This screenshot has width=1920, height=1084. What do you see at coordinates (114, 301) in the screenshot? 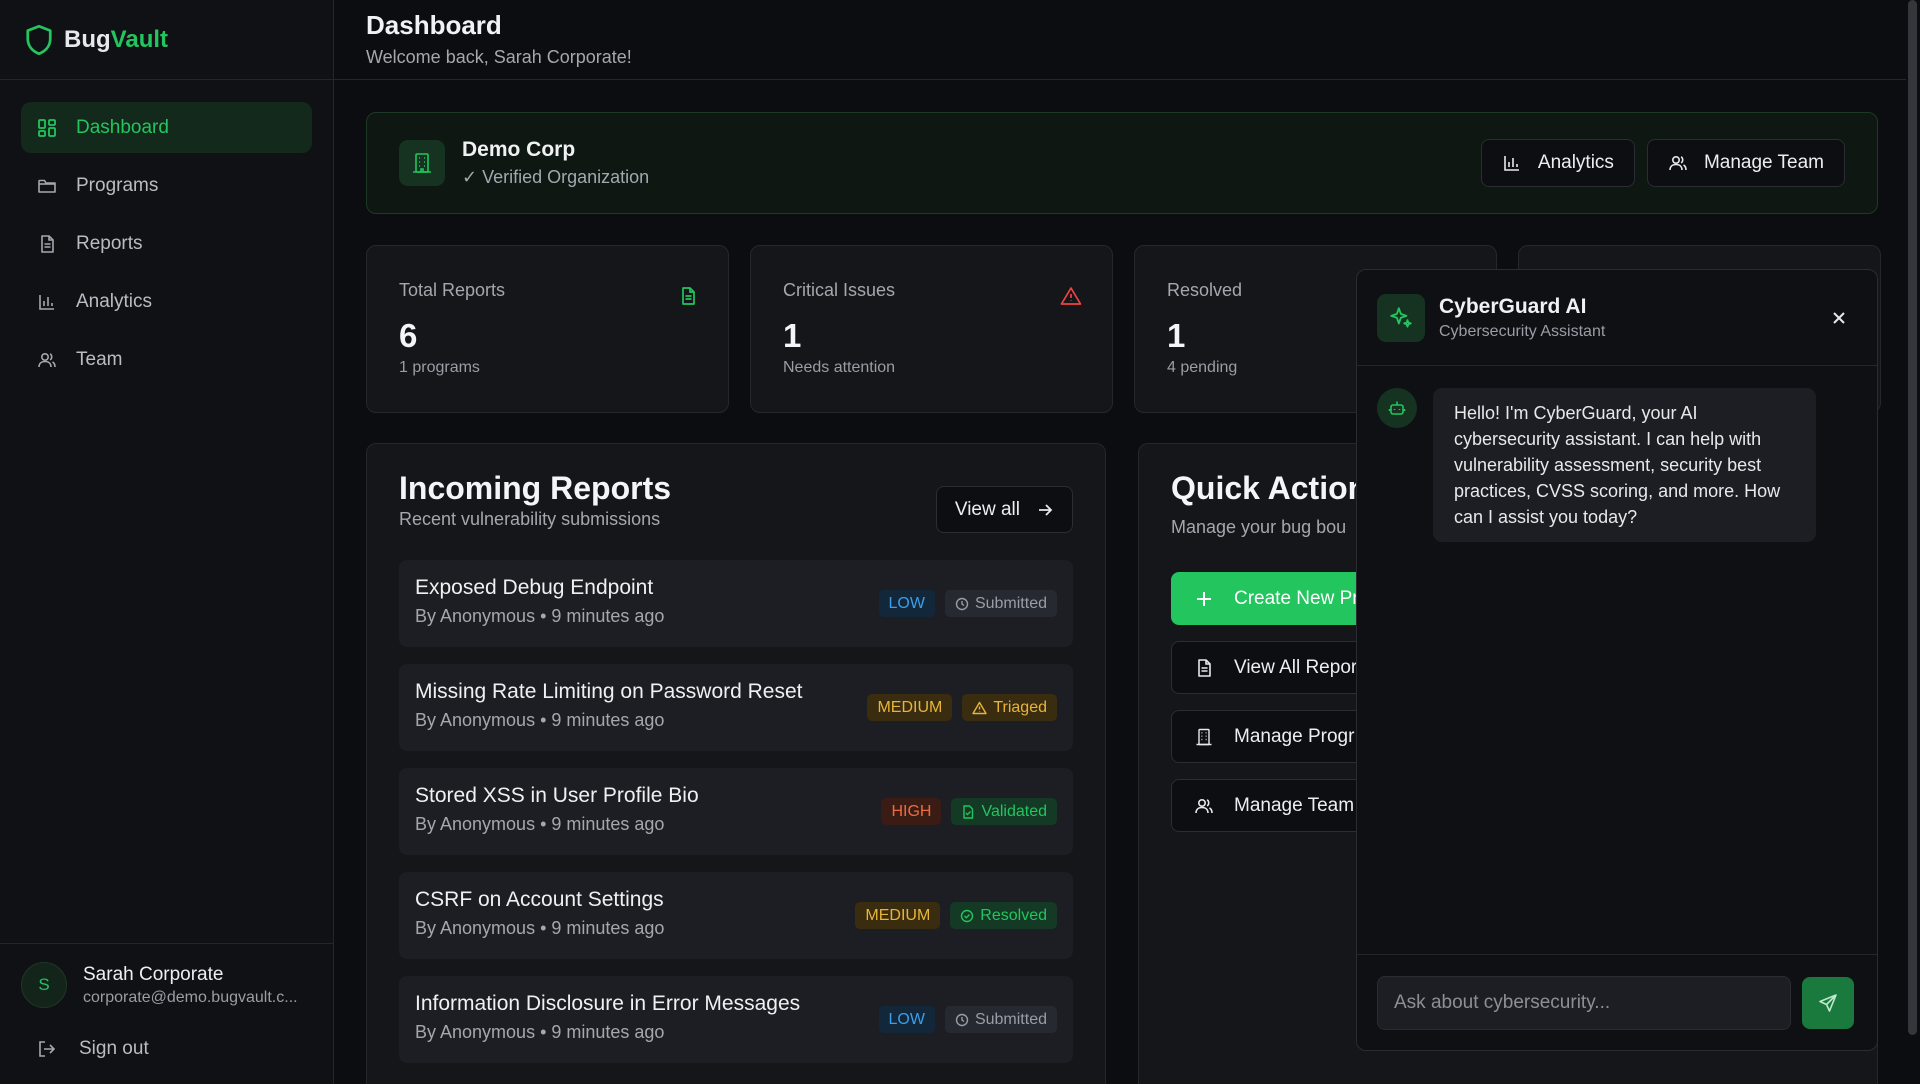
I see `sidebar-item-label: Analytics` at bounding box center [114, 301].